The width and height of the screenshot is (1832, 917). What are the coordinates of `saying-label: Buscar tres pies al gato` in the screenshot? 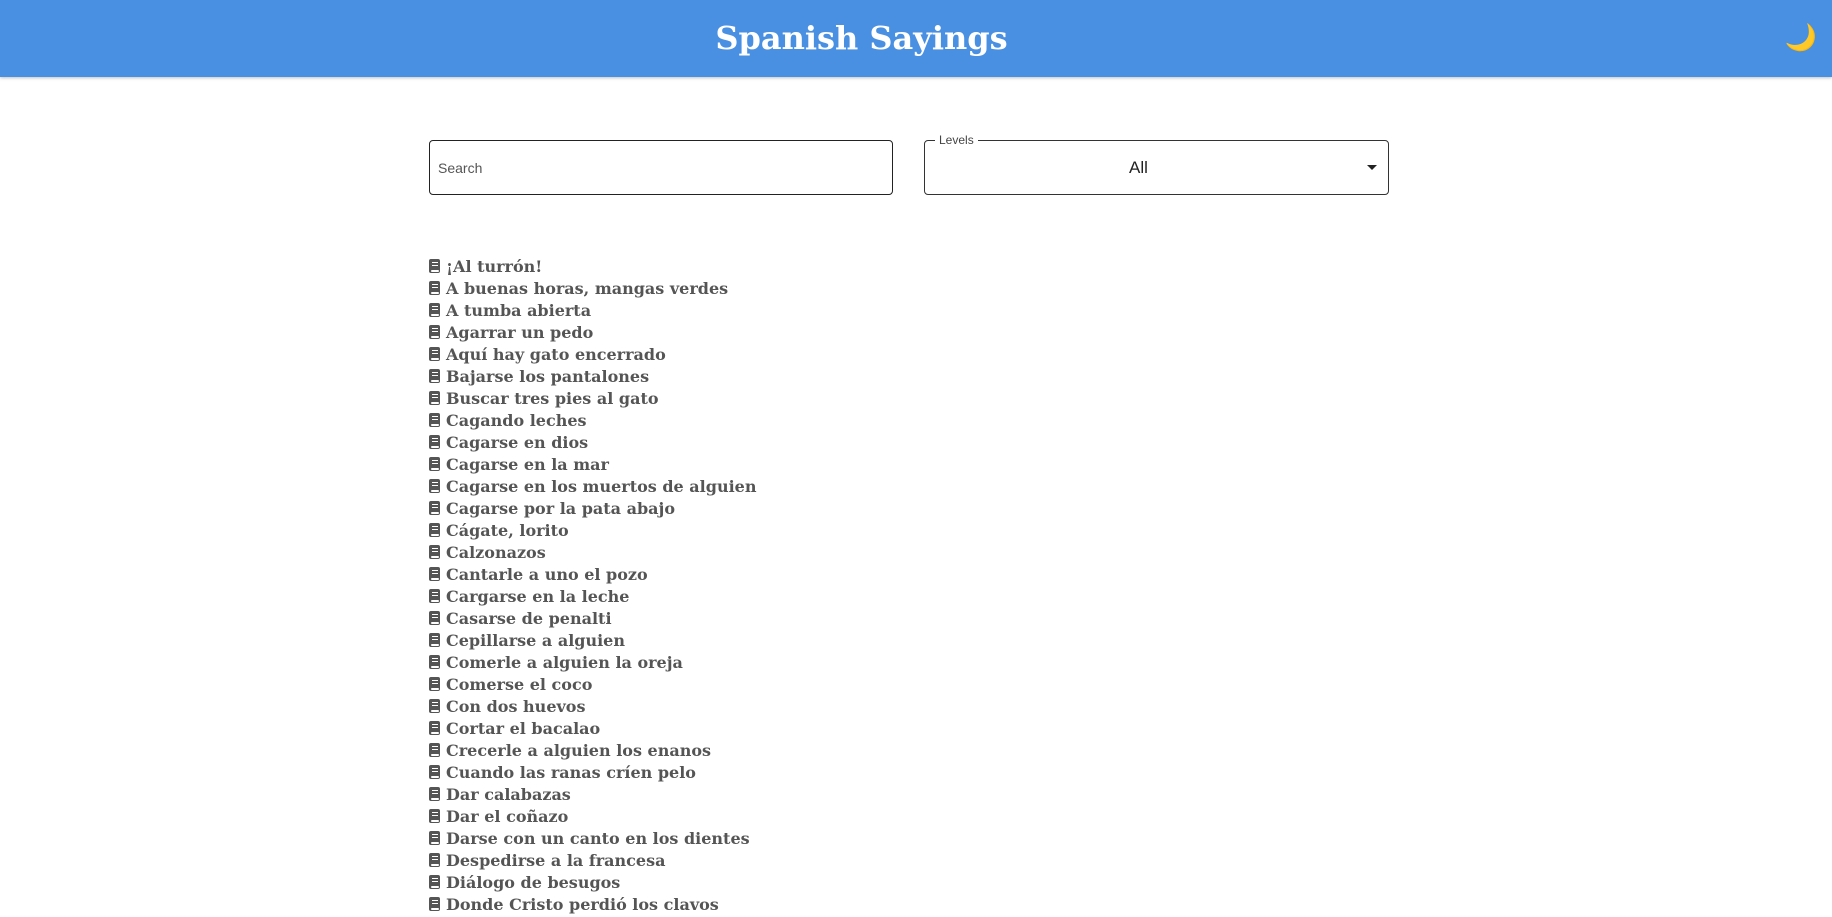 It's located at (552, 398).